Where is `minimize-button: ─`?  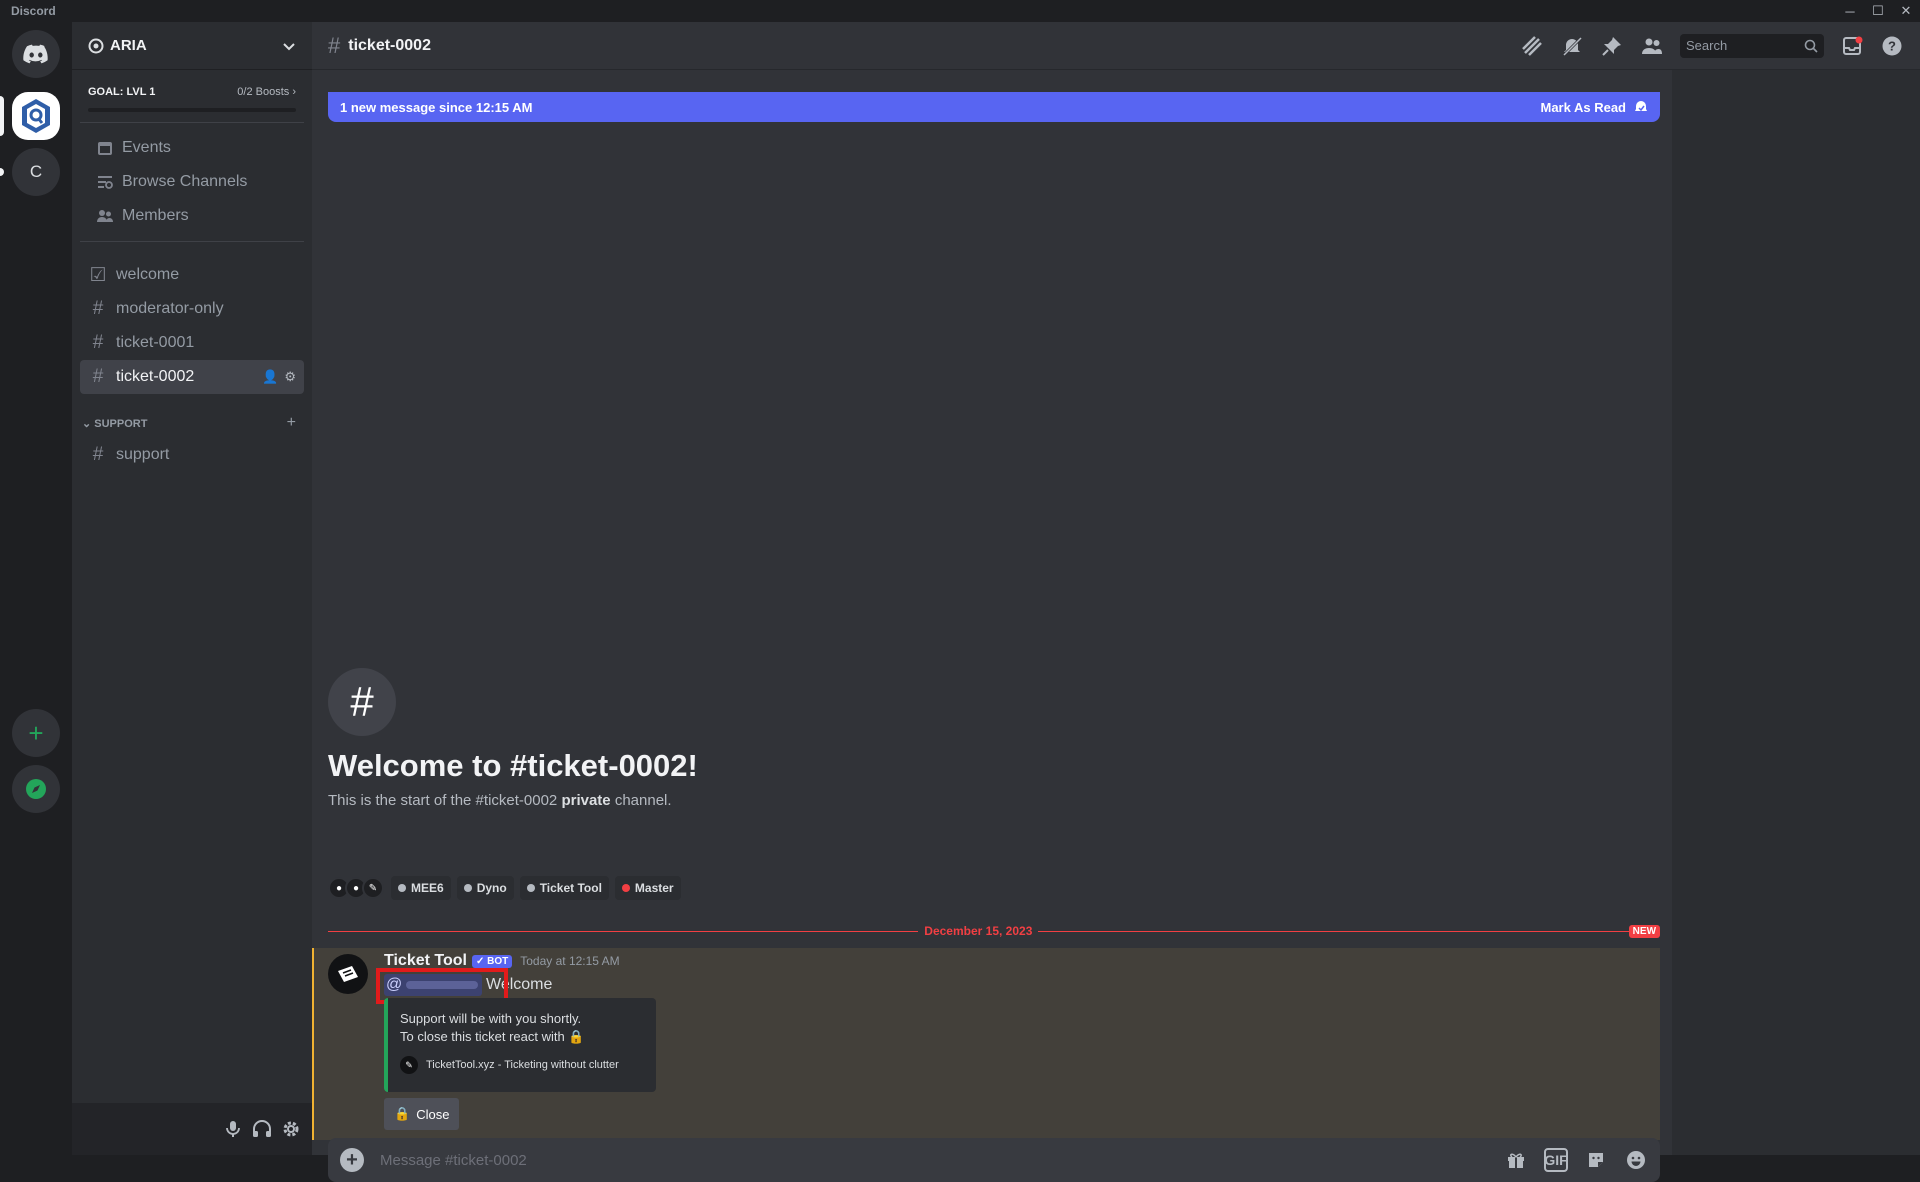 minimize-button: ─ is located at coordinates (1850, 11).